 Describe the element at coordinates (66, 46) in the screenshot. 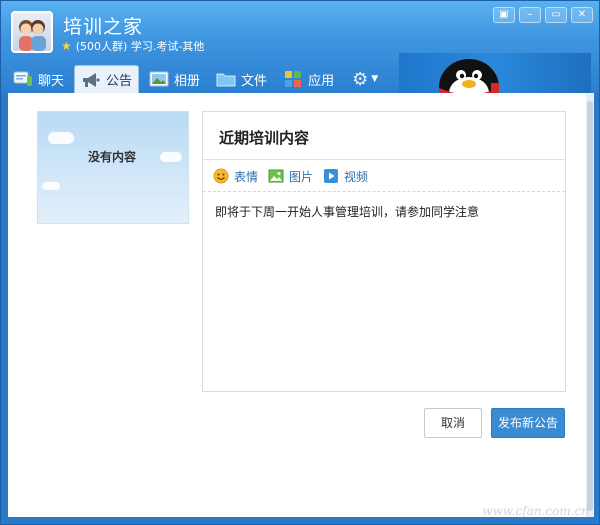

I see `star-icon: ★` at that location.